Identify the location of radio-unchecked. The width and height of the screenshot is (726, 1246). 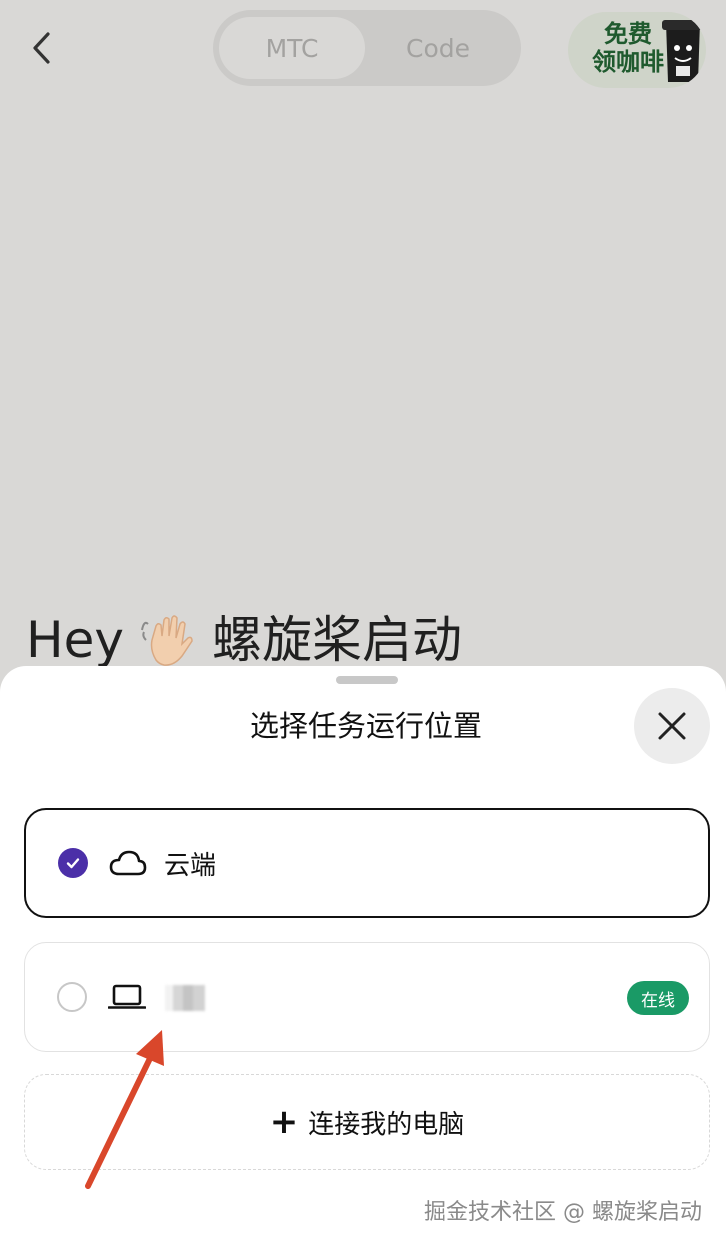
(72, 997).